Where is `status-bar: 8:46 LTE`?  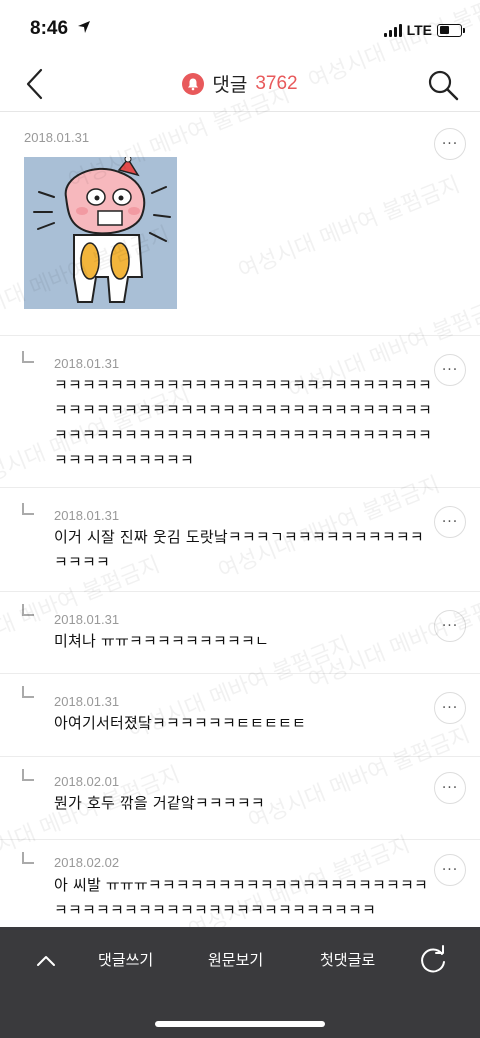 status-bar: 8:46 LTE is located at coordinates (240, 28).